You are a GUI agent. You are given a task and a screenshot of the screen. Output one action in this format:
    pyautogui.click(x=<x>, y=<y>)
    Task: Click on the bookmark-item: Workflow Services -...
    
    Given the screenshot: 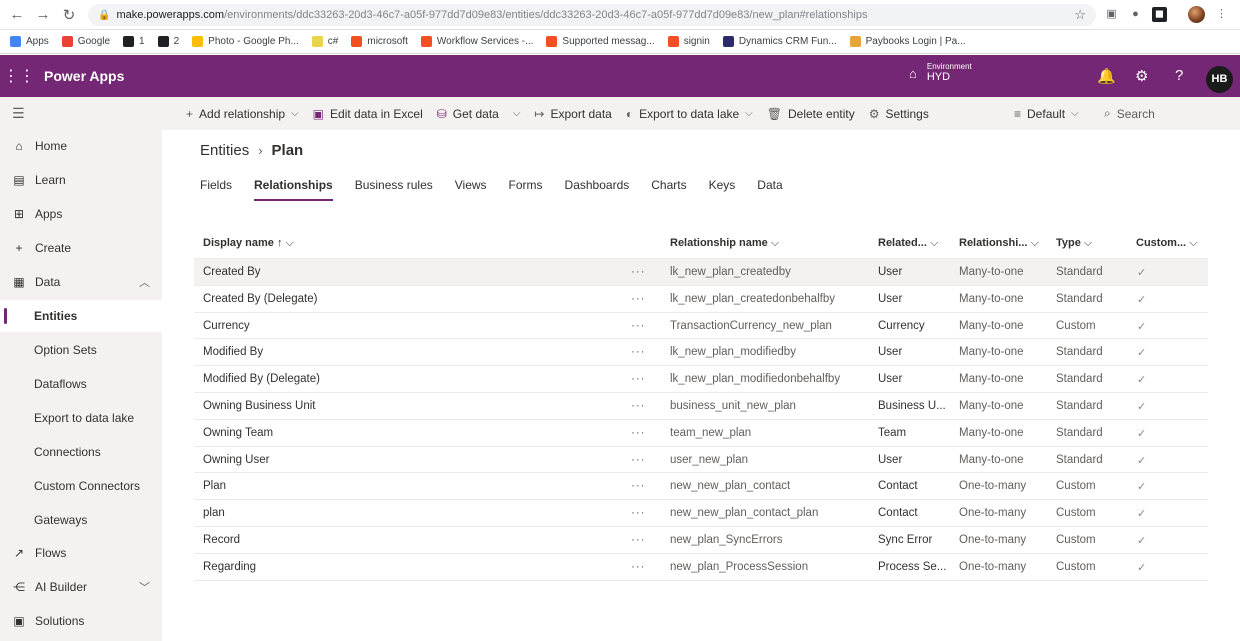 What is the action you would take?
    pyautogui.click(x=476, y=41)
    